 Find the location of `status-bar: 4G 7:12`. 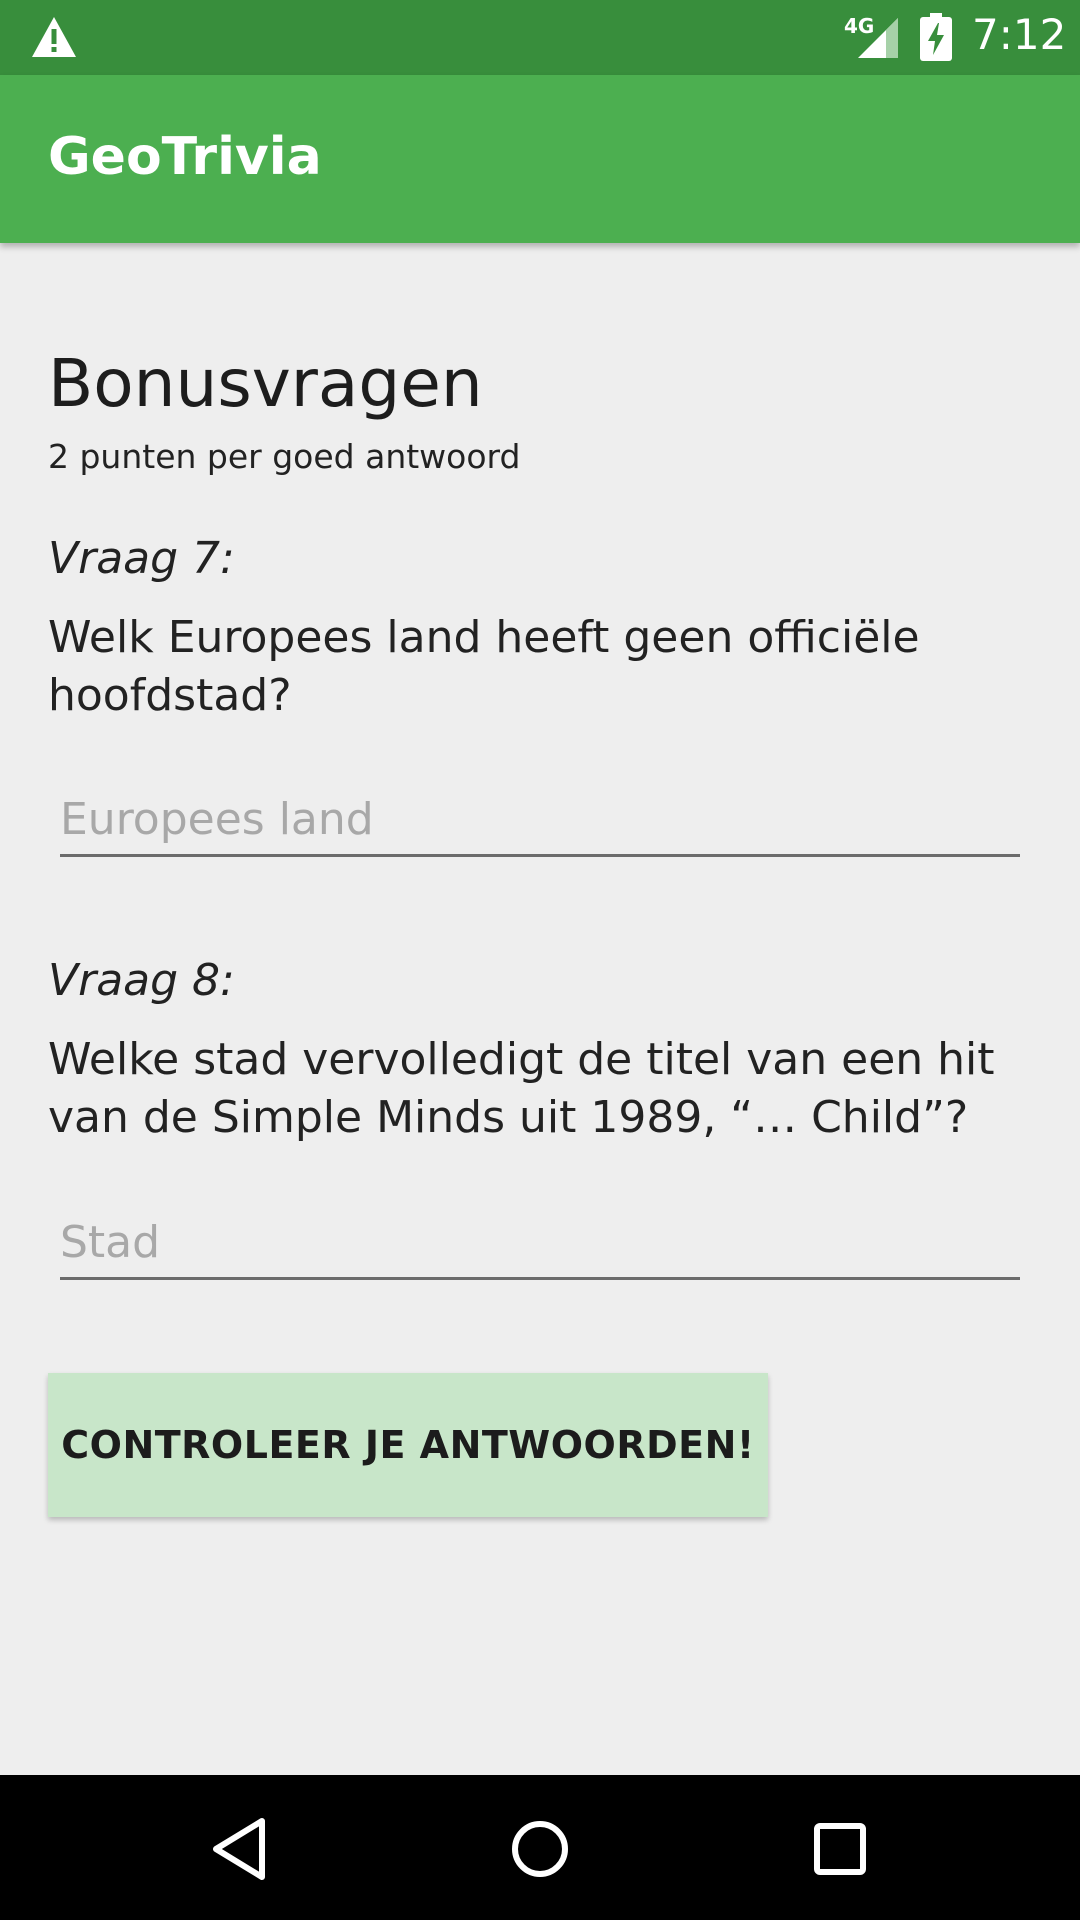

status-bar: 4G 7:12 is located at coordinates (540, 37).